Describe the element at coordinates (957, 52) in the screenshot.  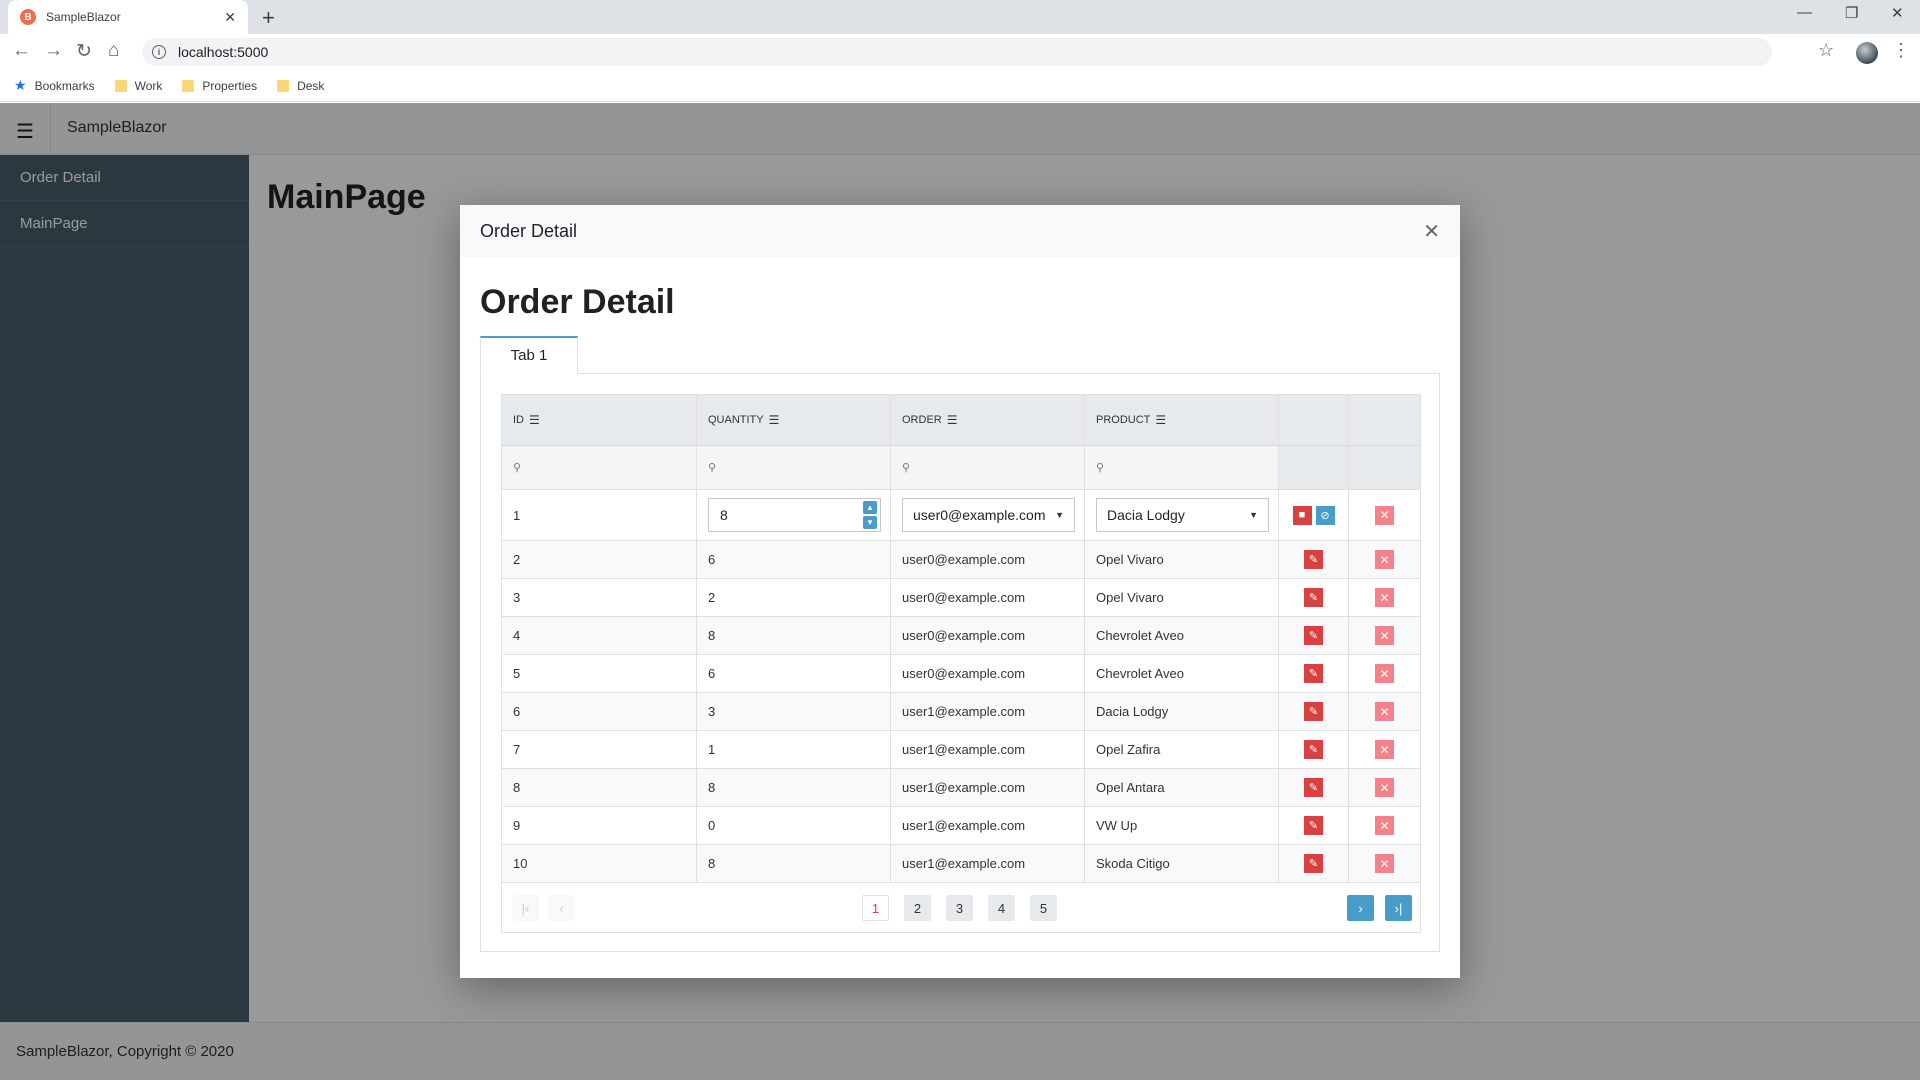
I see `address-bar: i localhost:5000` at that location.